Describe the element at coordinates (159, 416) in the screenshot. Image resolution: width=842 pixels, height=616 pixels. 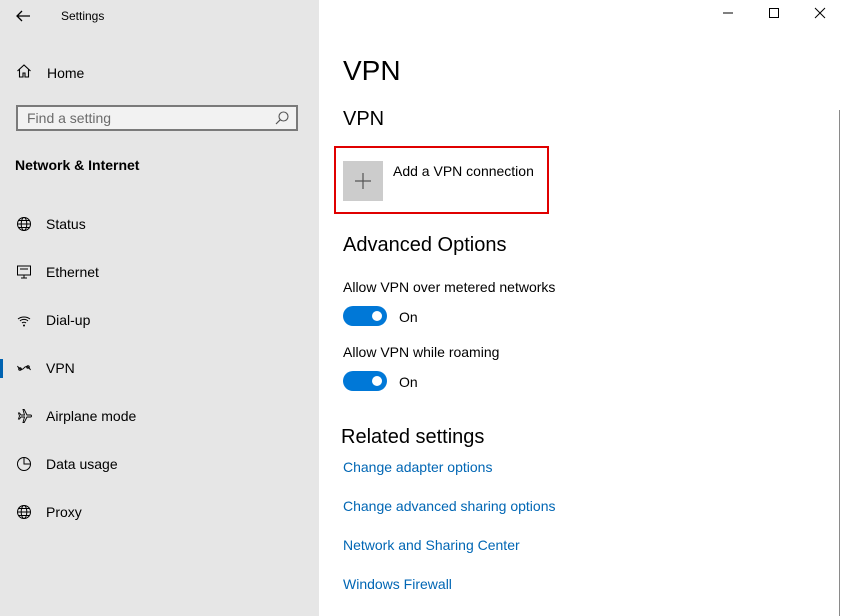
I see `sidebar-item-airplane-mode: Airplane mode` at that location.